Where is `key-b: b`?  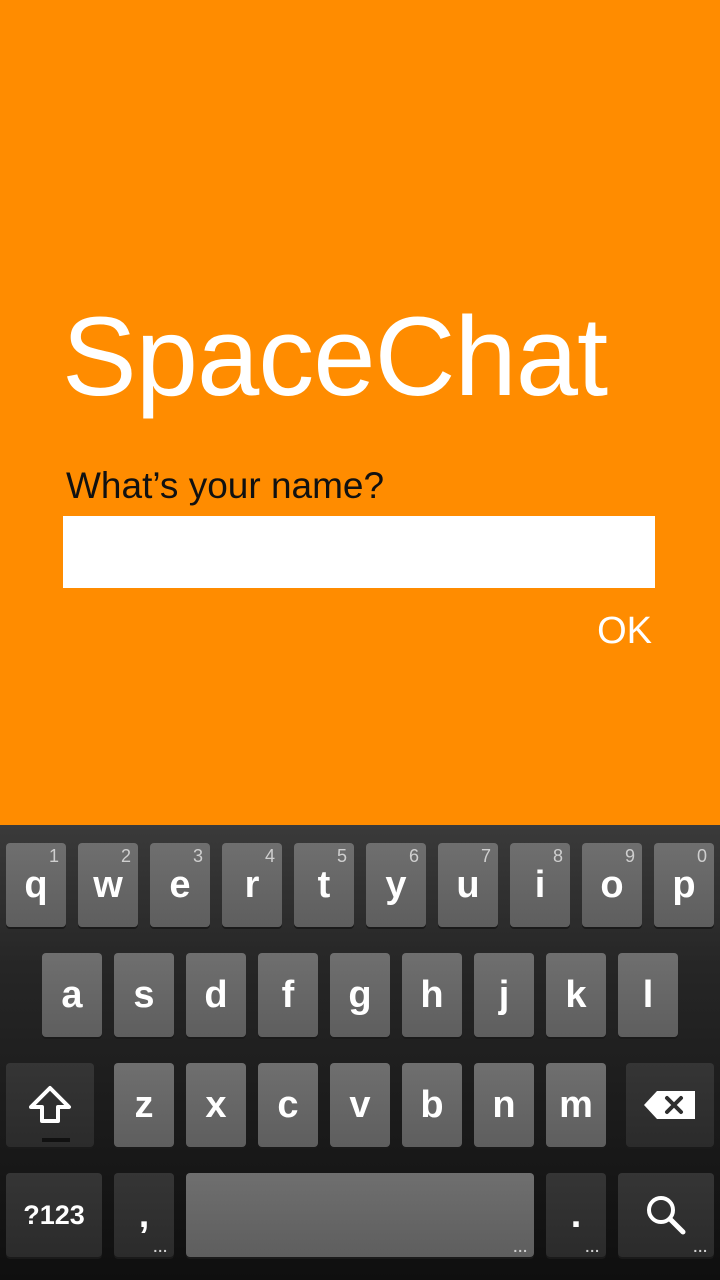
key-b: b is located at coordinates (432, 1105).